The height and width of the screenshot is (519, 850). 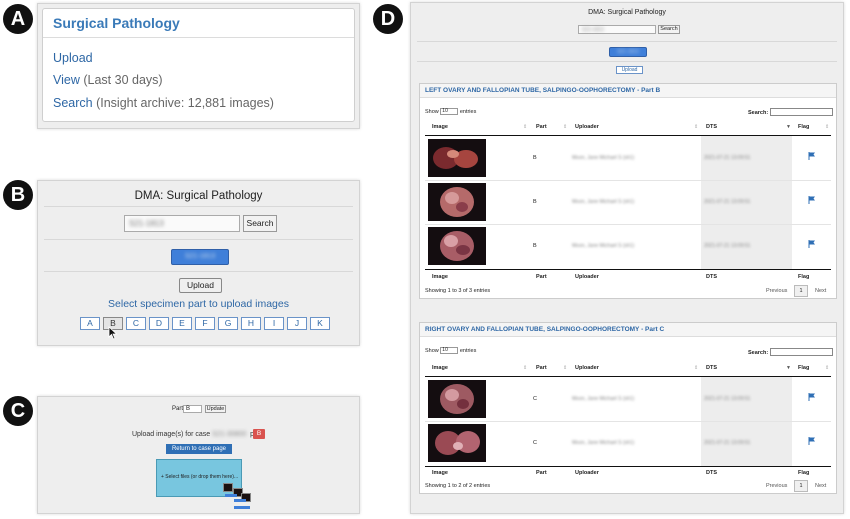 I want to click on part-button-c: C, so click(x=136, y=323).